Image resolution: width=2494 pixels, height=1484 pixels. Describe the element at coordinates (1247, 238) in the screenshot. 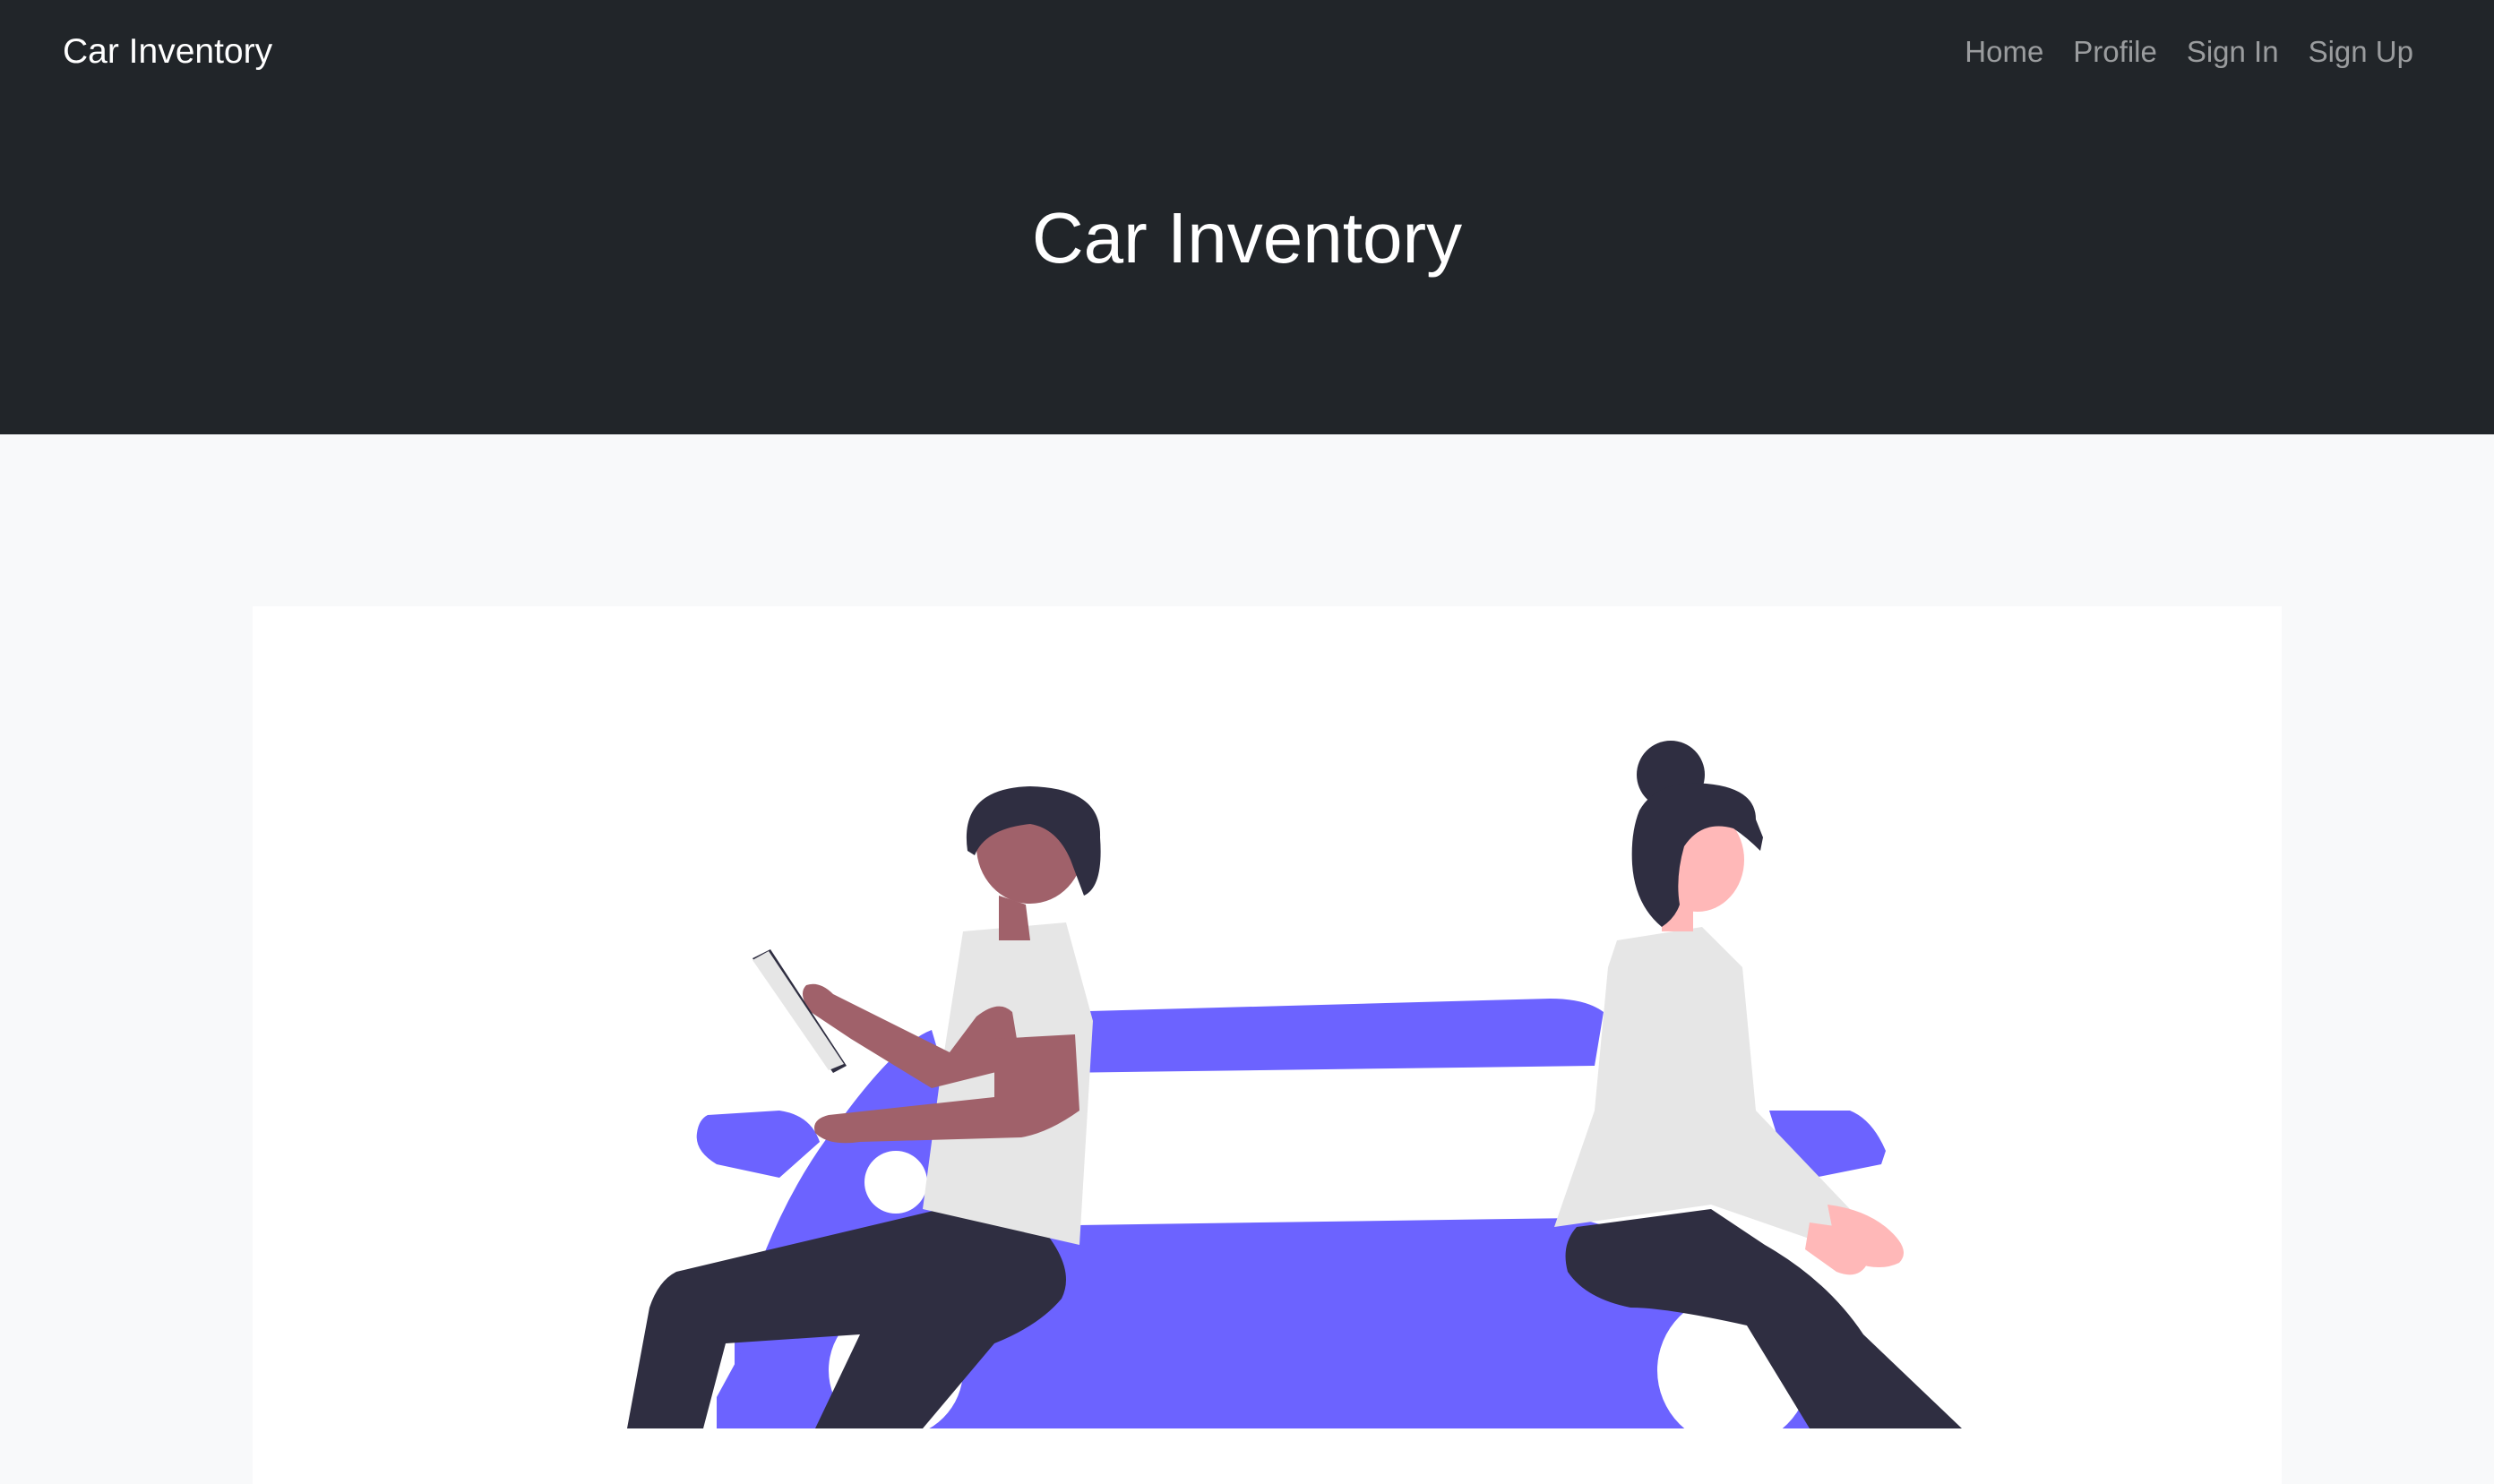

I see `hero-title: Car Inventory` at that location.